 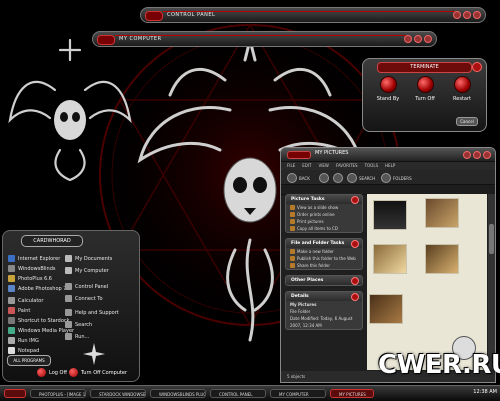 What do you see at coordinates (39, 288) in the screenshot?
I see `start-item-photoshop: Adobe Photoshop 7.0` at bounding box center [39, 288].